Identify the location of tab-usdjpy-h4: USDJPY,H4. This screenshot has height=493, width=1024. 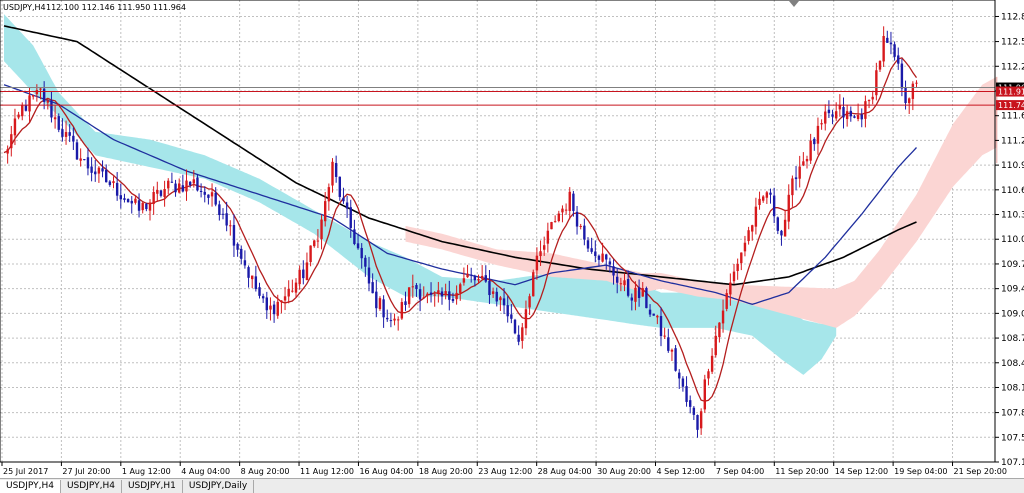
(91, 486).